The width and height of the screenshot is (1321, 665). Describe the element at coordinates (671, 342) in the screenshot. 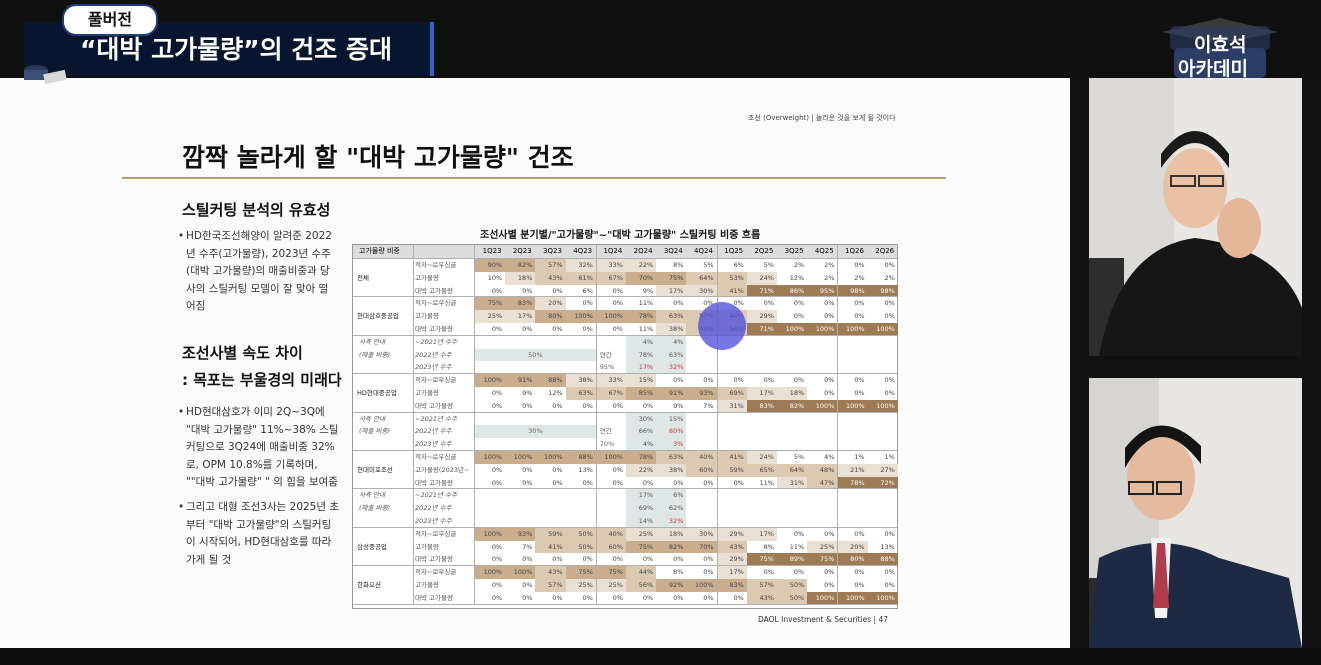

I see `sales-cell: 4%` at that location.